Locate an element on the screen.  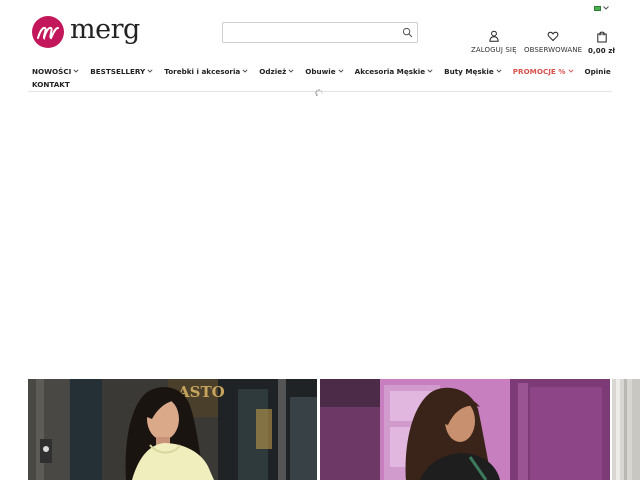
nav-item-label: Buty Męskie is located at coordinates (469, 71).